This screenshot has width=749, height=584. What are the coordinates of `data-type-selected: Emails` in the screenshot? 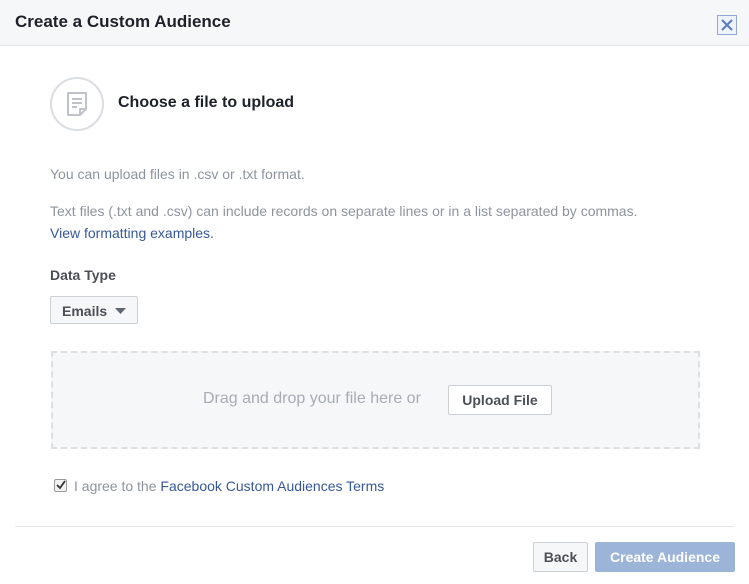 It's located at (85, 311).